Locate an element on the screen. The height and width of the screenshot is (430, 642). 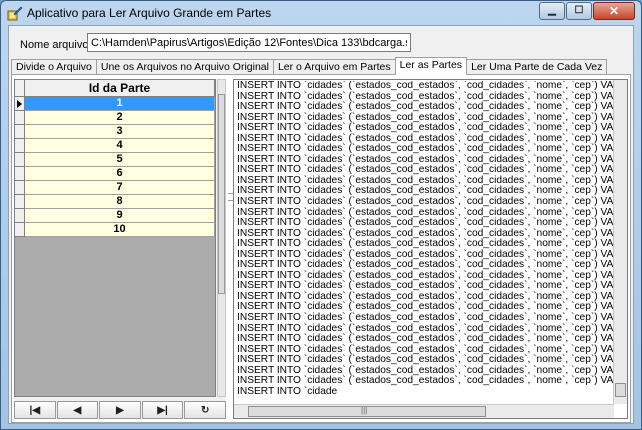
close-button: ✕ is located at coordinates (614, 11).